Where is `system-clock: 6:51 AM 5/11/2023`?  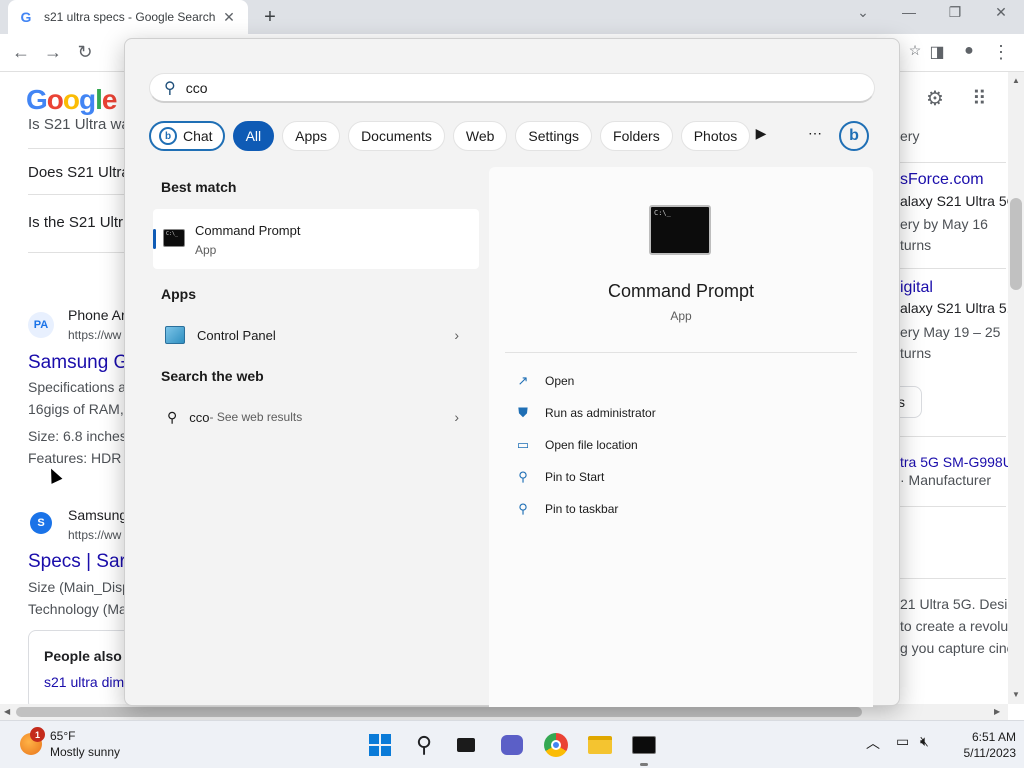 system-clock: 6:51 AM 5/11/2023 is located at coordinates (983, 745).